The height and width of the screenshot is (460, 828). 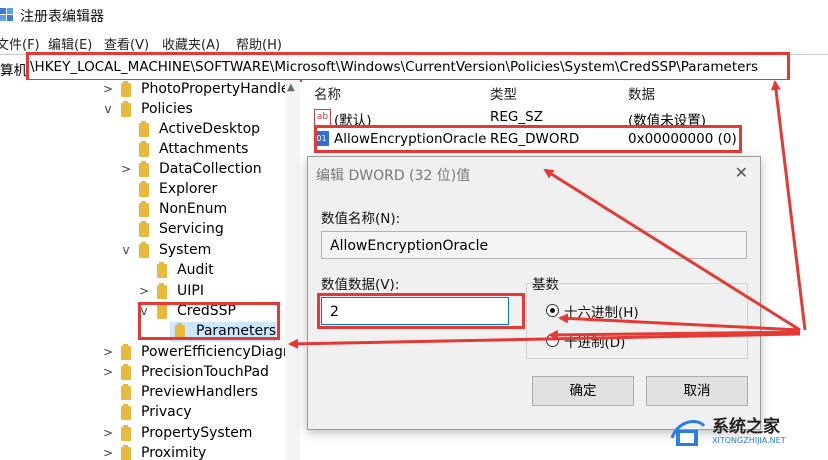 I want to click on watermark-text: 系统之家, so click(x=746, y=427).